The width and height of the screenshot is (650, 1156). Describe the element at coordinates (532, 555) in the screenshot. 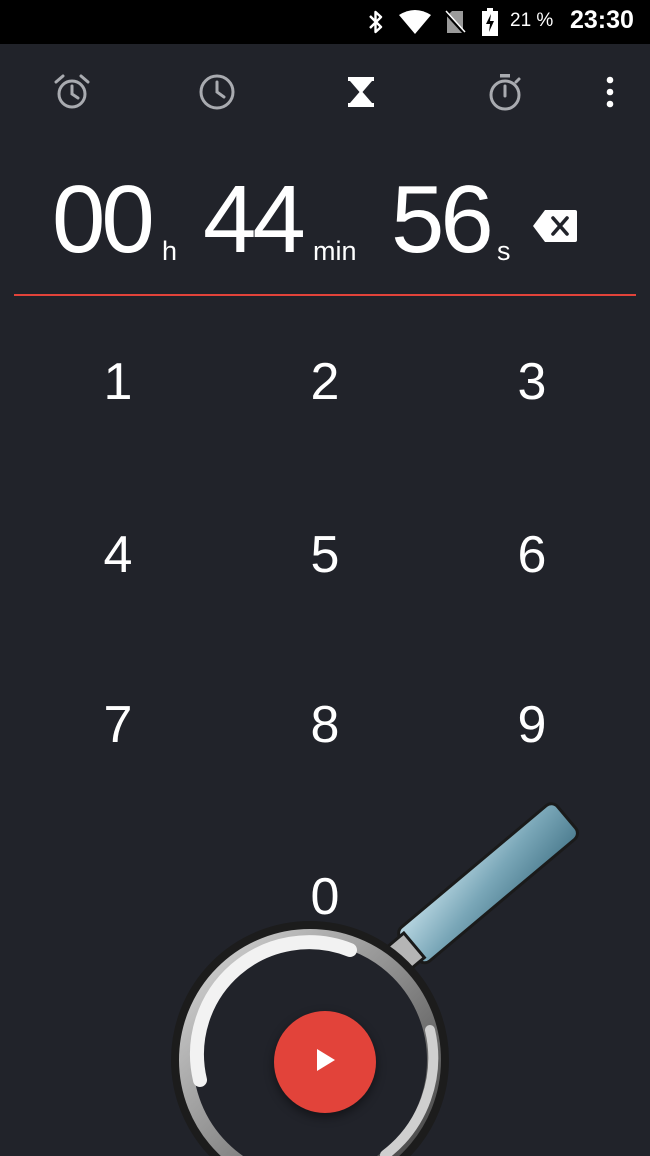

I see `key-6: 6` at that location.